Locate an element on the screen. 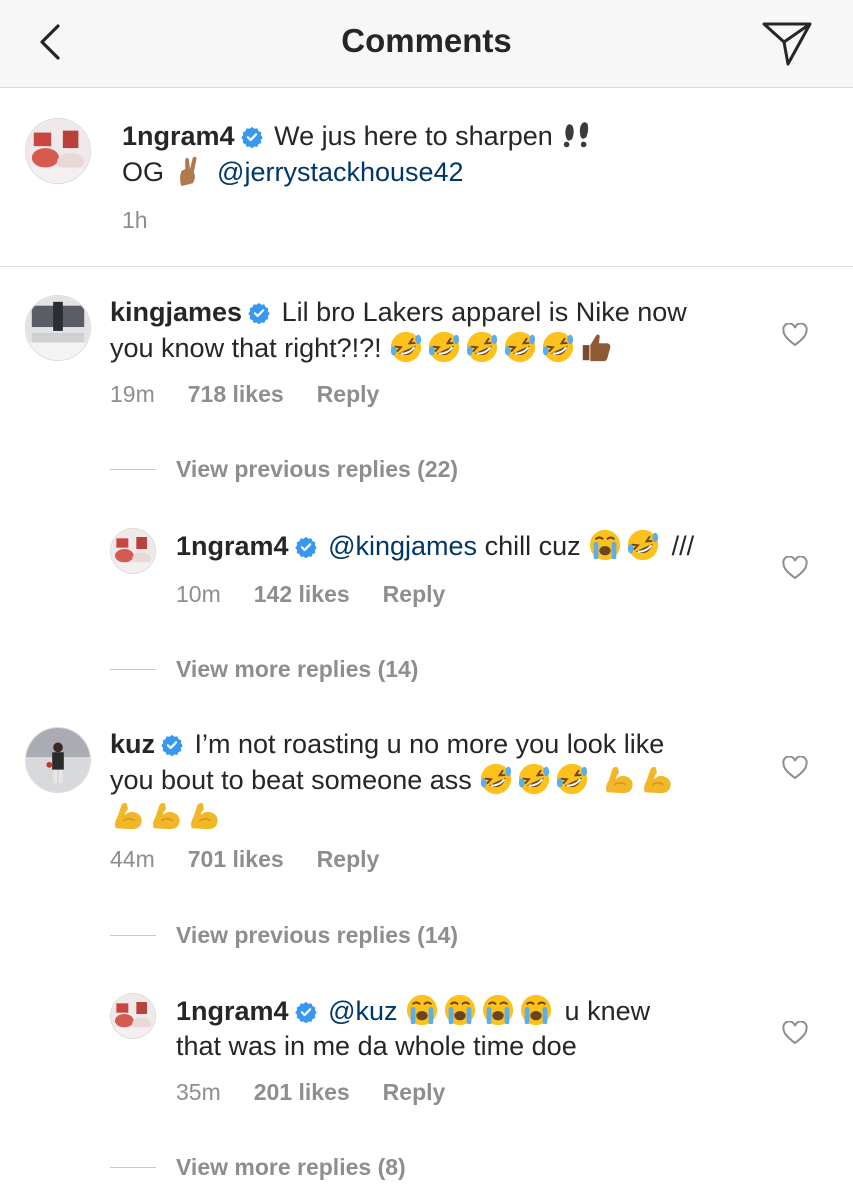 Image resolution: width=853 pixels, height=1200 pixels. reply-text: 1ngram4 @kingjames chill cuz /// is located at coordinates (435, 546).